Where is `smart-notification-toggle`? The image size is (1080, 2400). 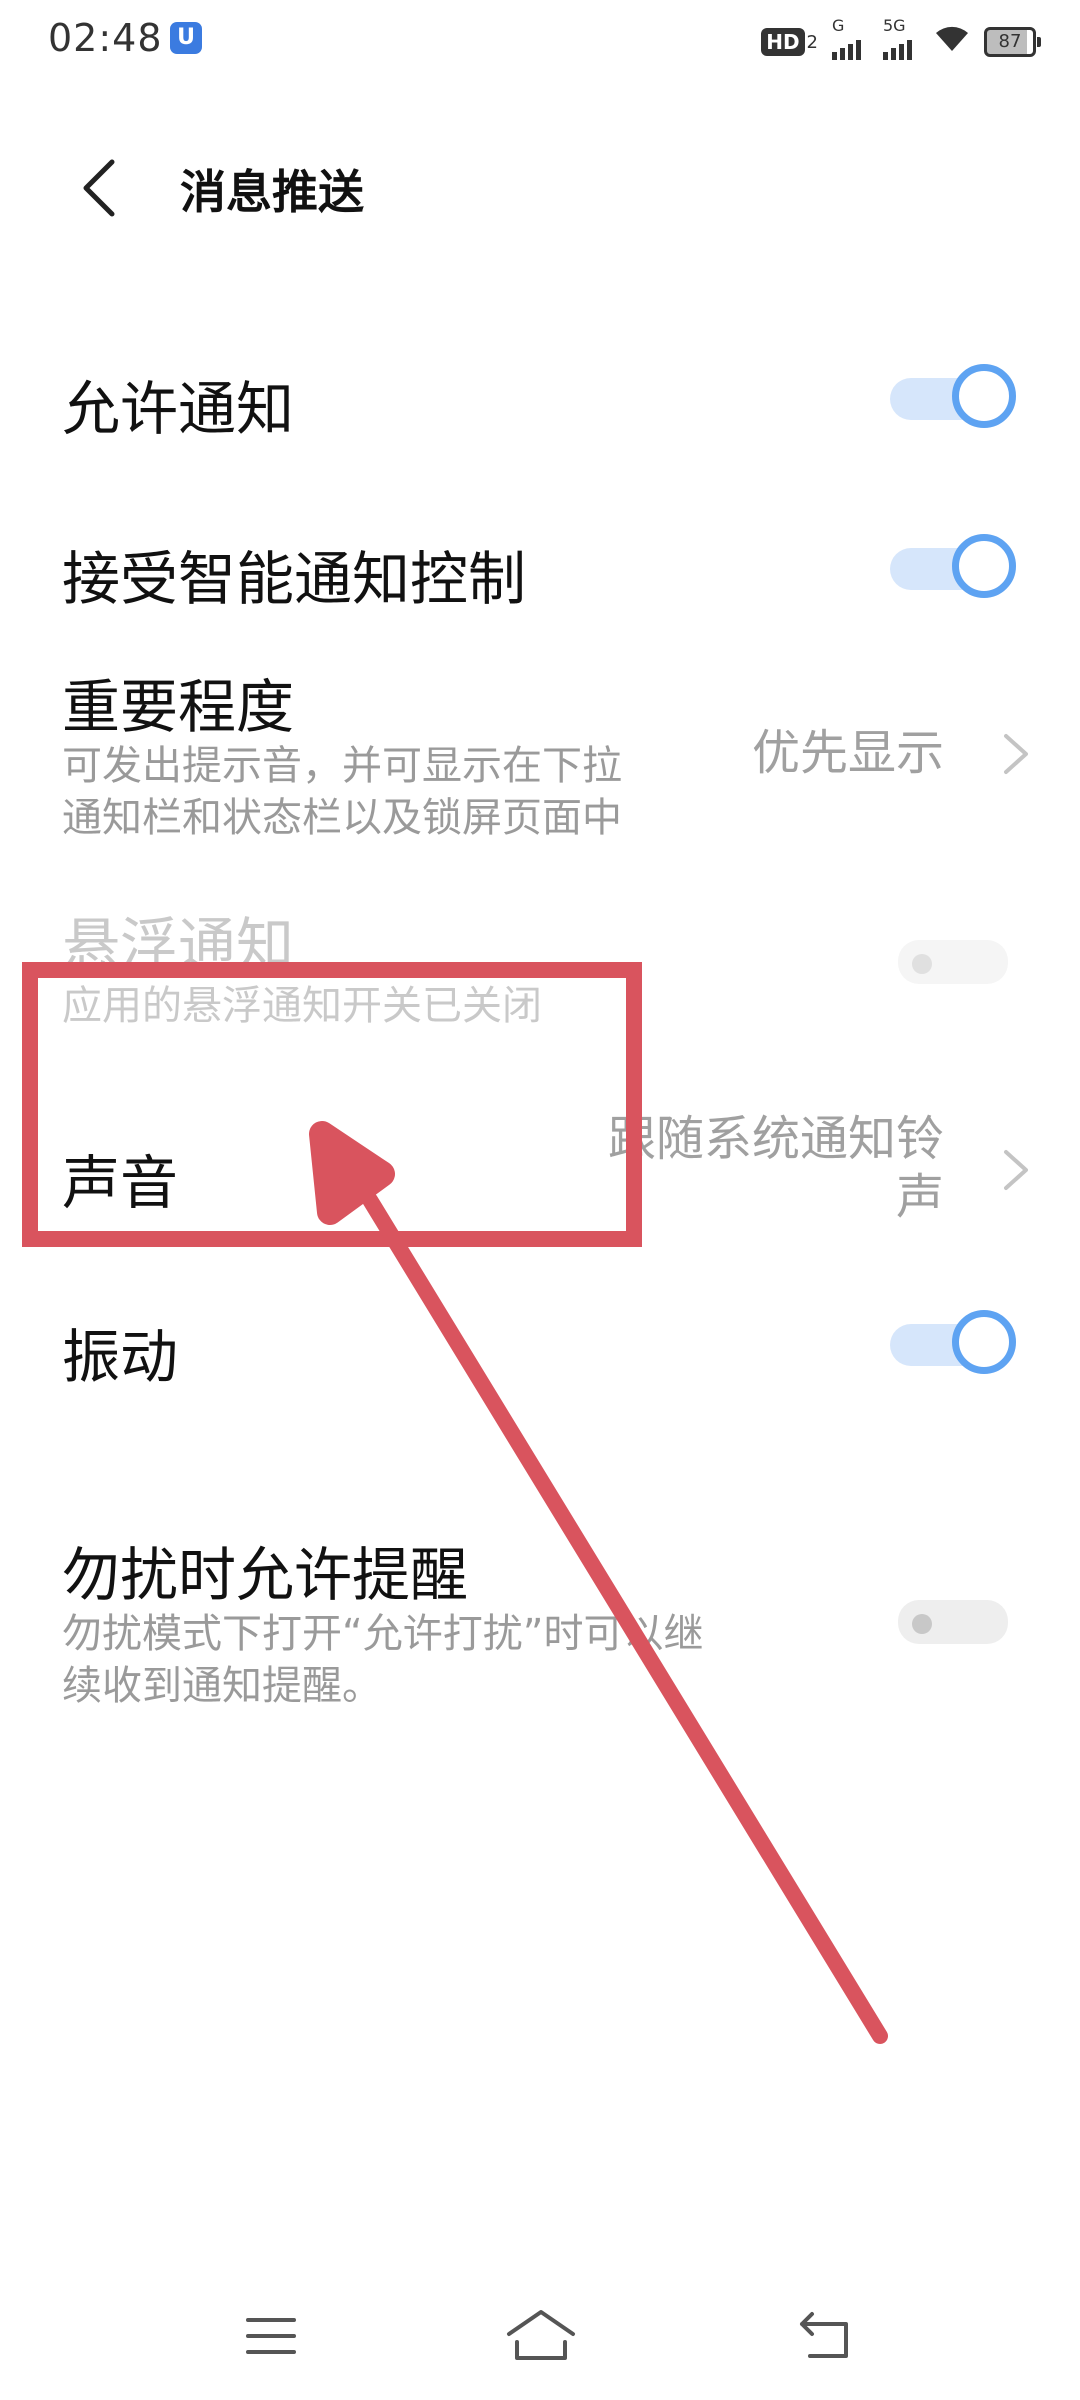 smart-notification-toggle is located at coordinates (953, 566).